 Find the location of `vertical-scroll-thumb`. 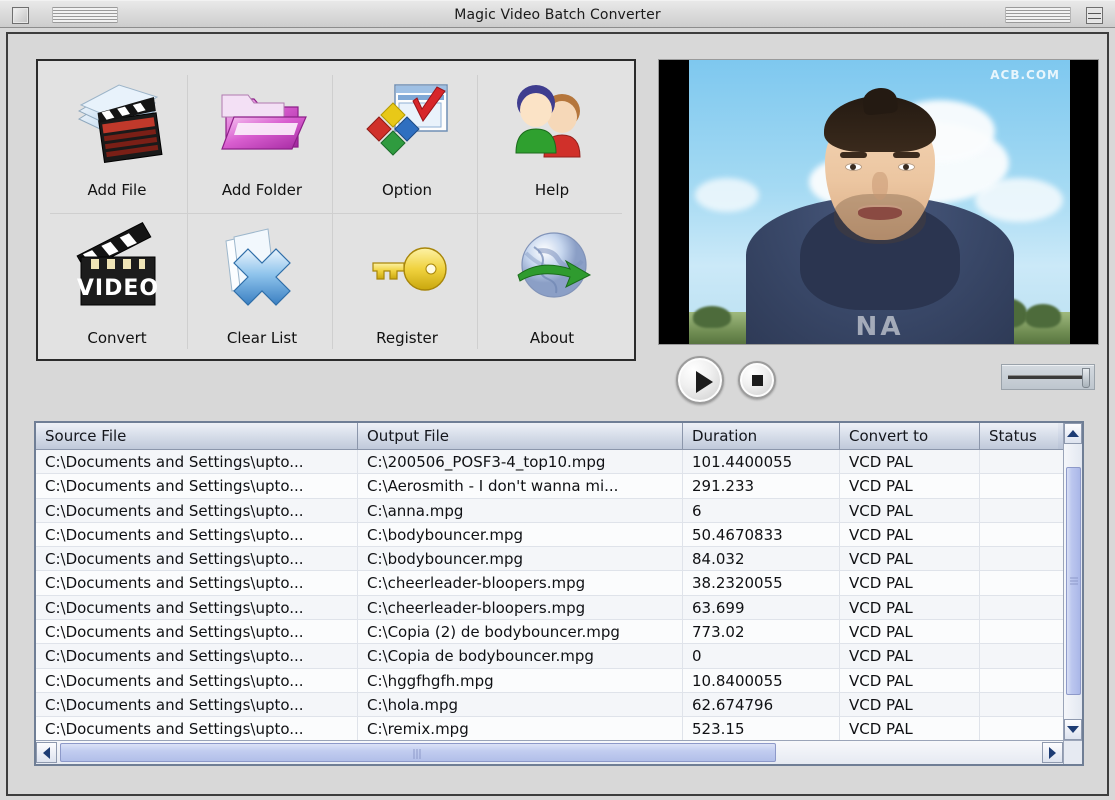

vertical-scroll-thumb is located at coordinates (1073, 581).